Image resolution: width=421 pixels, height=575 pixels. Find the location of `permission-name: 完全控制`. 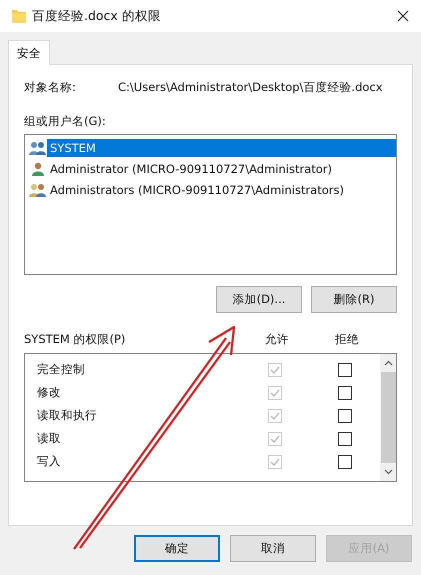

permission-name: 完全控制 is located at coordinates (61, 369).